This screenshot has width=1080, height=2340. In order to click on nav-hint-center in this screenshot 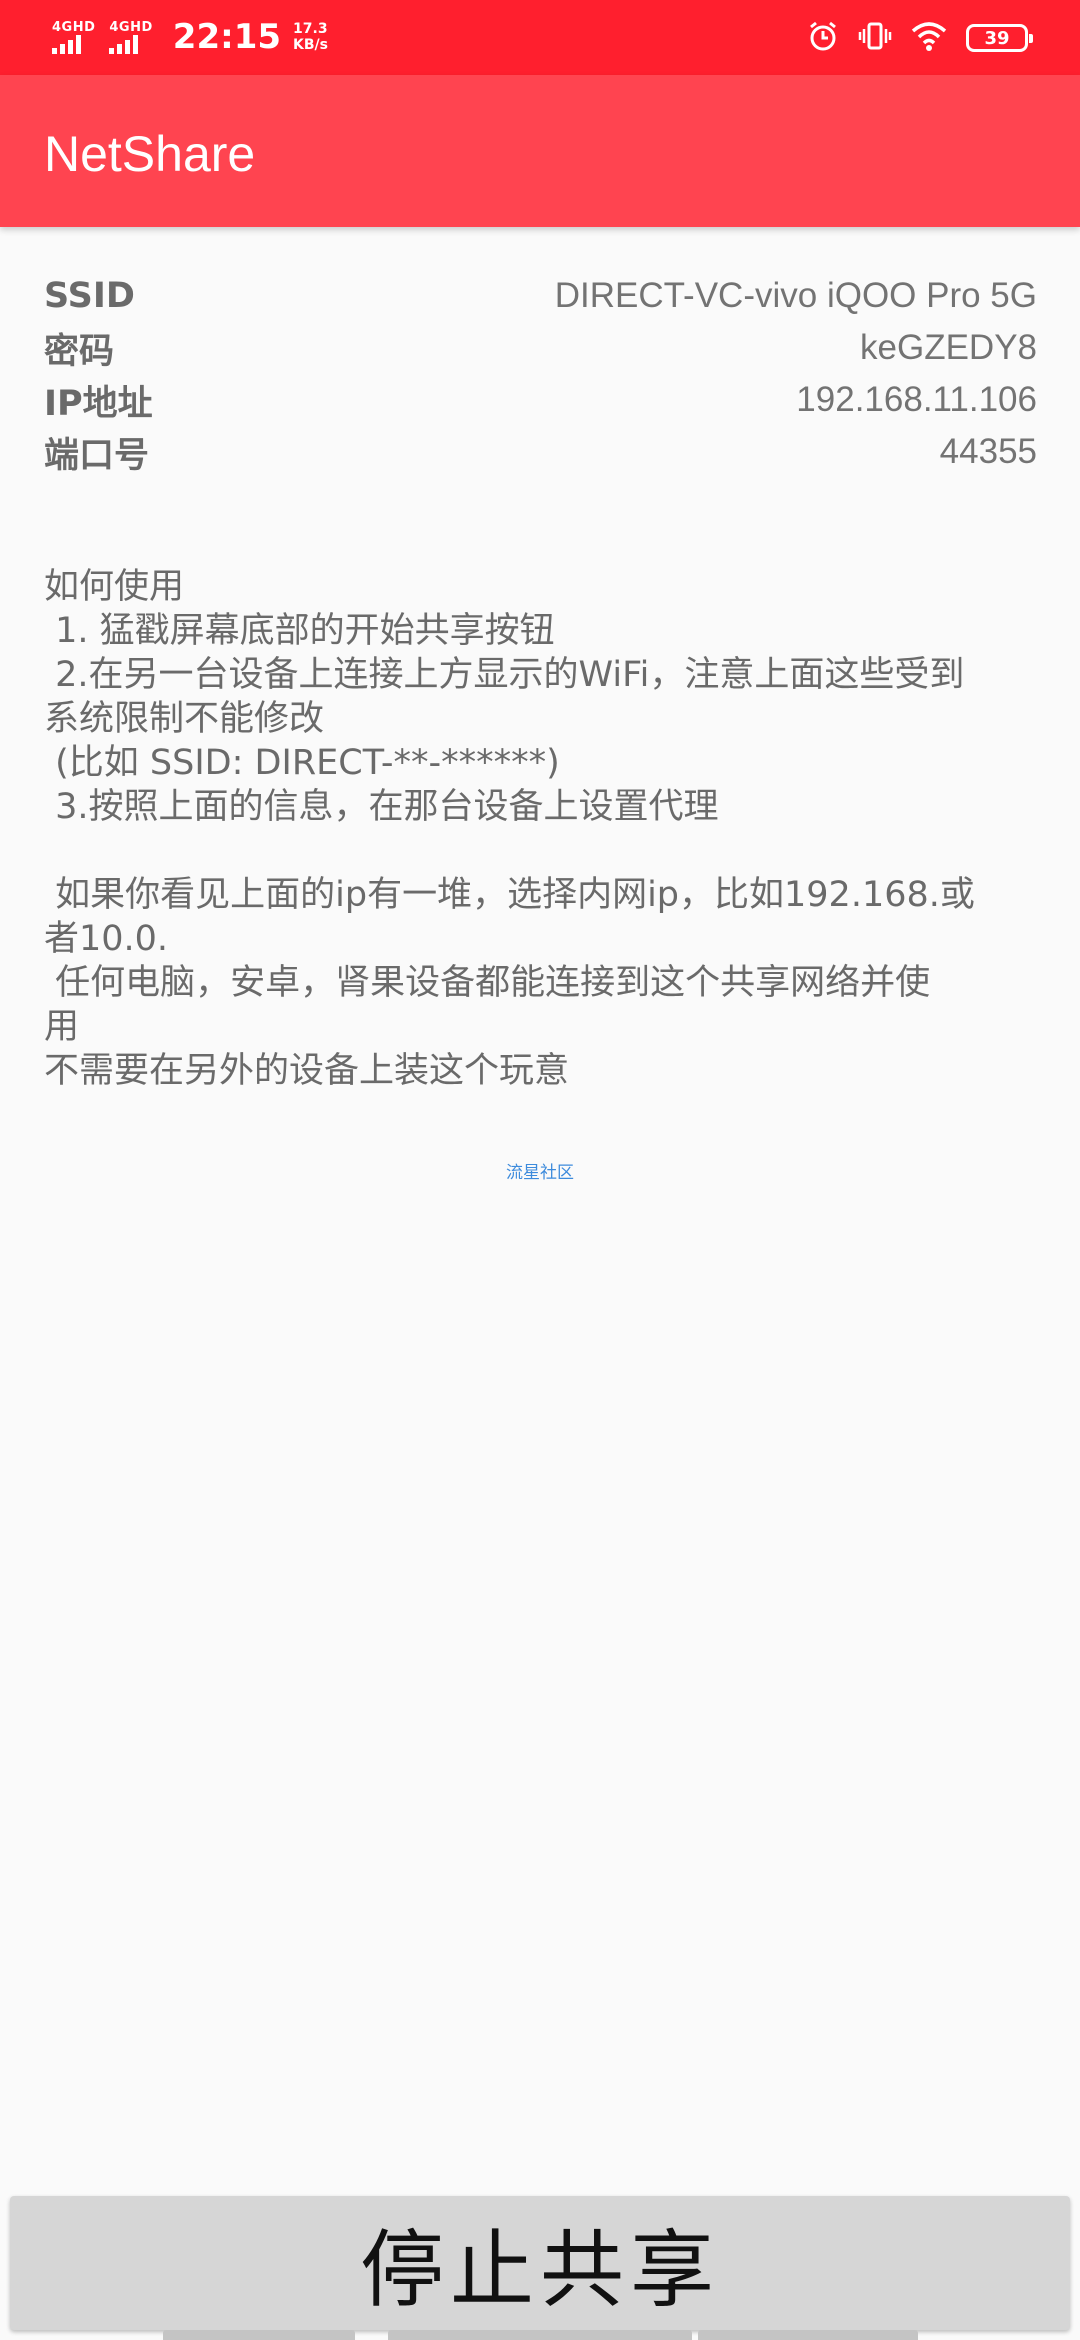, I will do `click(540, 2335)`.